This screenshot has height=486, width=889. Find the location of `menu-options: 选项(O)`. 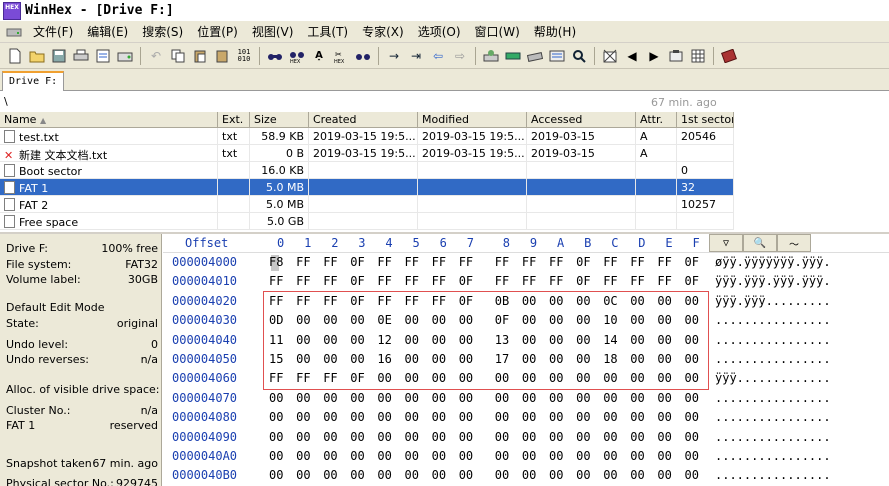

menu-options: 选项(O) is located at coordinates (439, 31).